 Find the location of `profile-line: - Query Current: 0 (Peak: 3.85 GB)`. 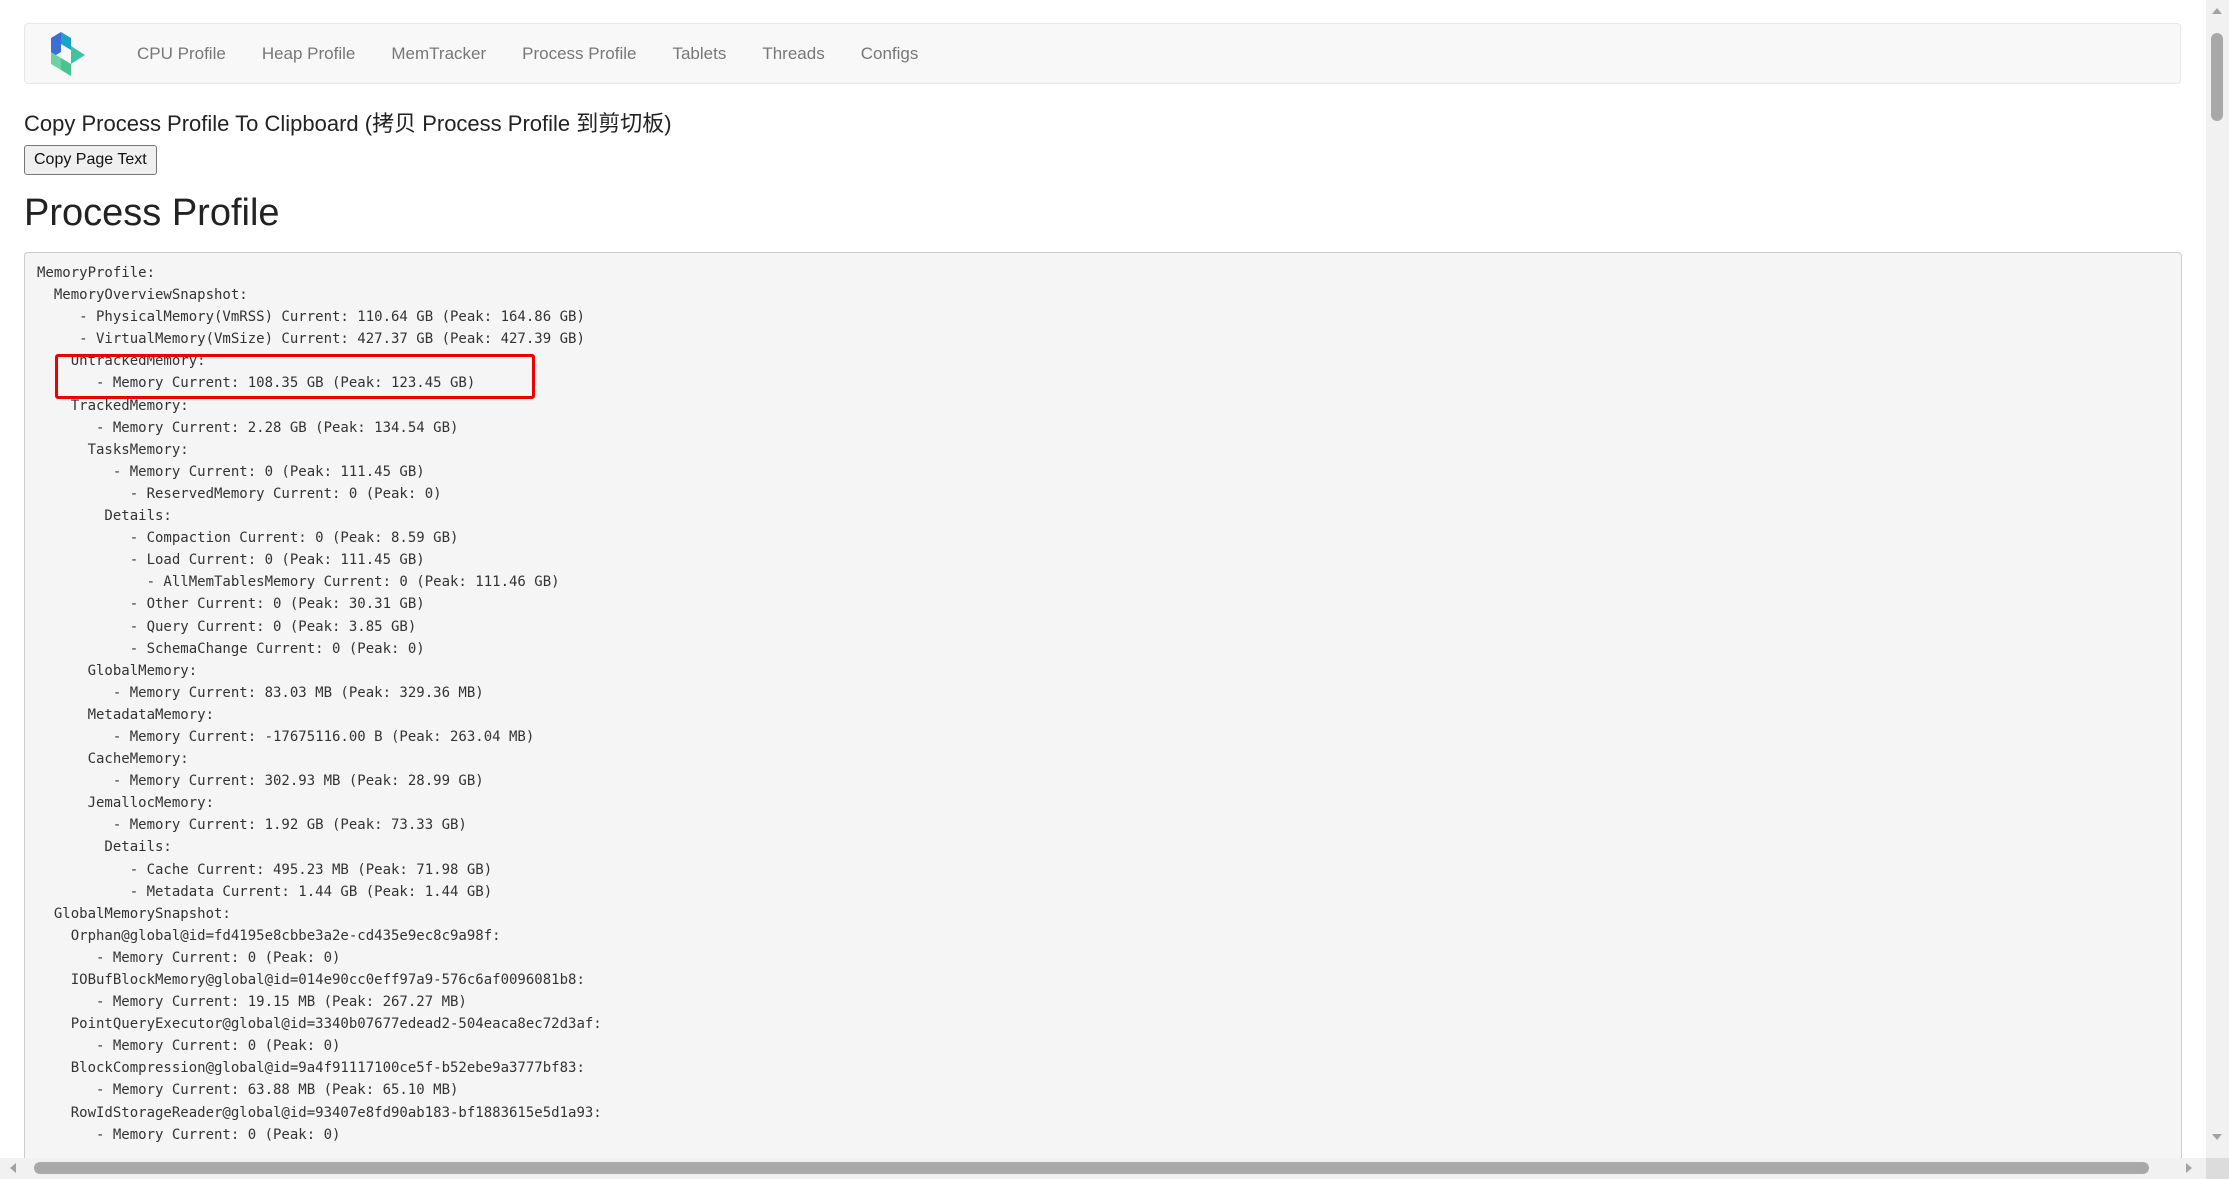

profile-line: - Query Current: 0 (Peak: 3.85 GB) is located at coordinates (227, 626).